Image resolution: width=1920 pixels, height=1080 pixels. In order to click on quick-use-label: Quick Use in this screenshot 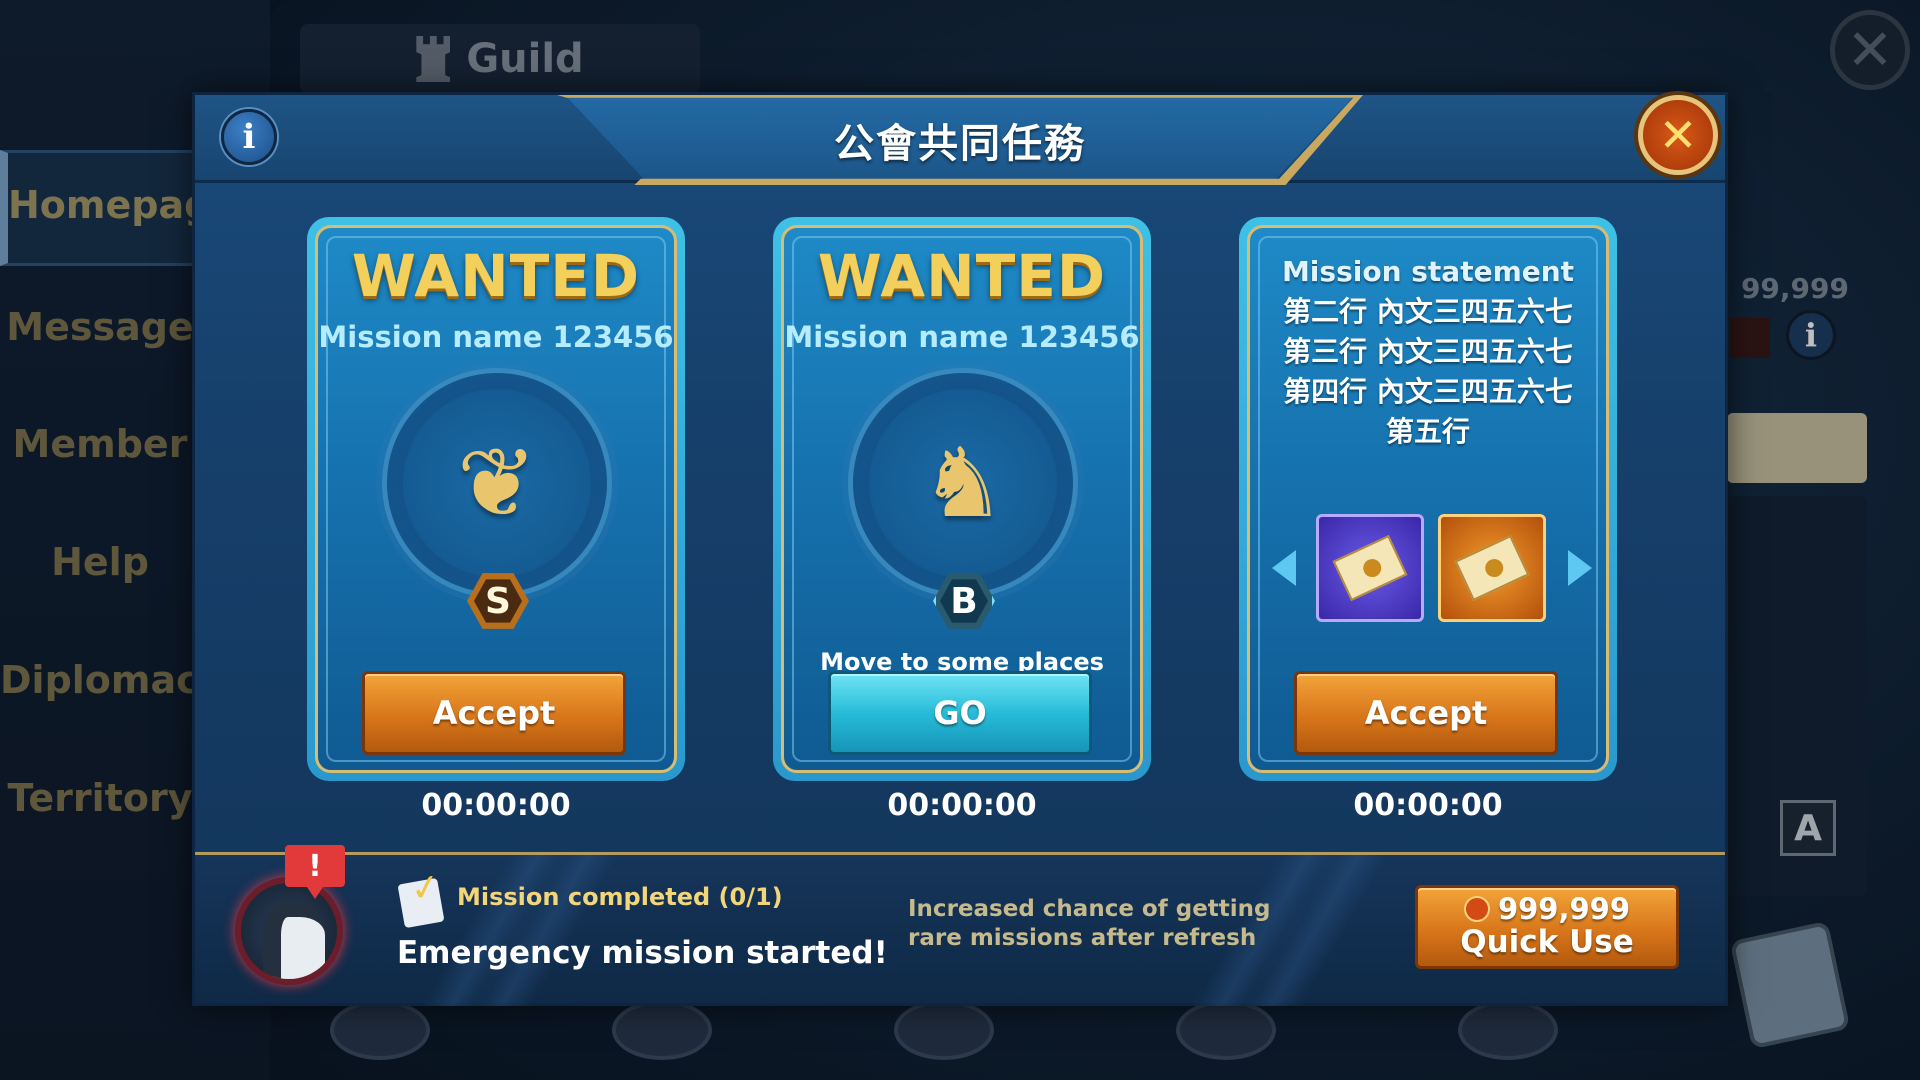, I will do `click(1547, 942)`.